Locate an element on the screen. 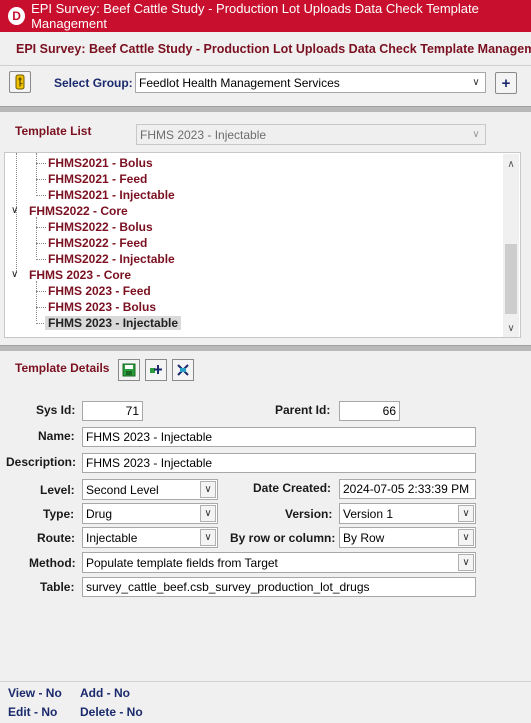  save-button is located at coordinates (129, 370).